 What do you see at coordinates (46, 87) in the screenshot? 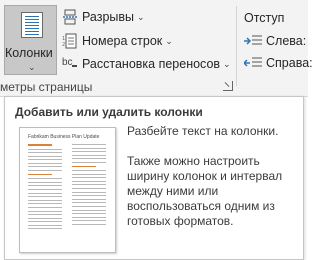
I see `group-label-page-setup: метры страницы` at bounding box center [46, 87].